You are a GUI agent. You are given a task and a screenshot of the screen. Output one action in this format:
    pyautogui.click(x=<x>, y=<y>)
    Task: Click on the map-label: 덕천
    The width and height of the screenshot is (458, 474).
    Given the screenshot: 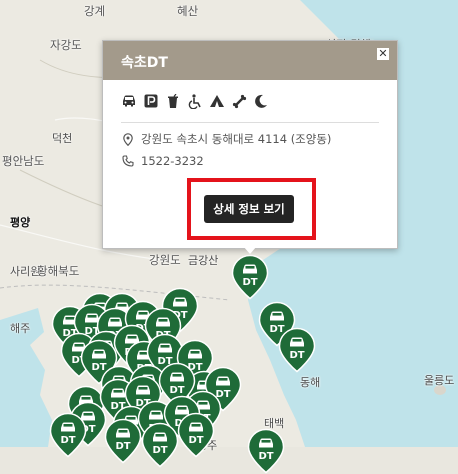 What is the action you would take?
    pyautogui.click(x=62, y=138)
    